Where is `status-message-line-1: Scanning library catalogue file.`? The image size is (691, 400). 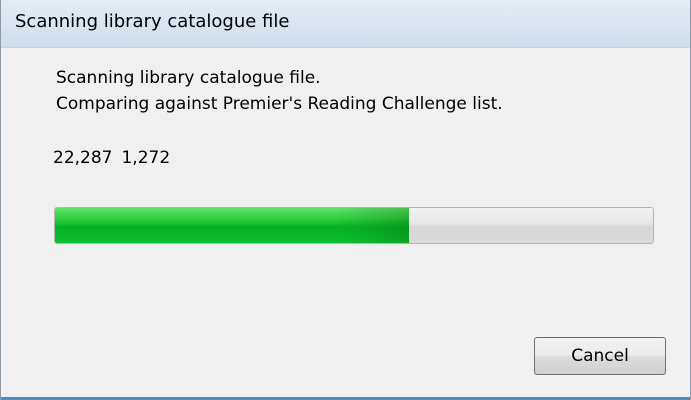 status-message-line-1: Scanning library catalogue file. is located at coordinates (188, 78).